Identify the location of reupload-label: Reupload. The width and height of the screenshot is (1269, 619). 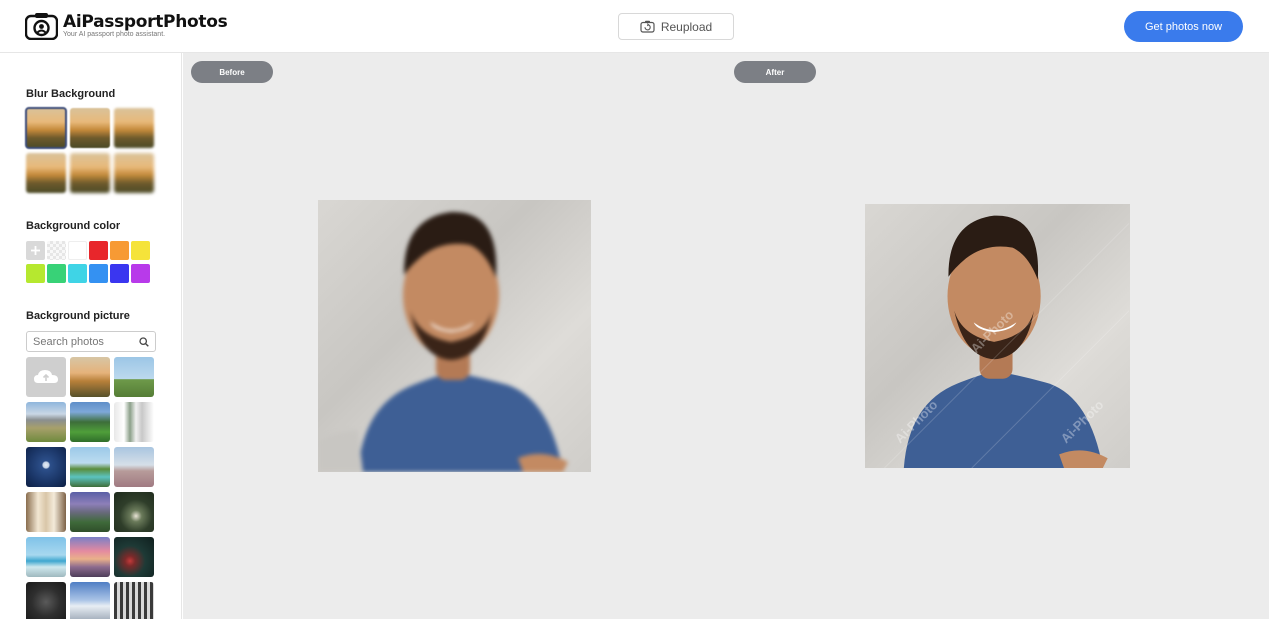
(686, 26).